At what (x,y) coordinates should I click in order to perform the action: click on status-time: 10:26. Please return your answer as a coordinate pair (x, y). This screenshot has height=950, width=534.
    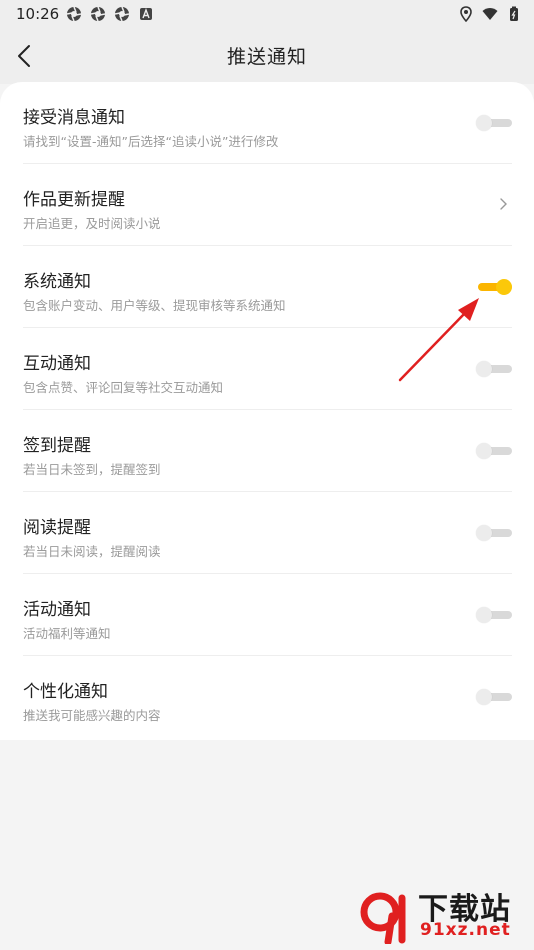
    Looking at the image, I should click on (38, 14).